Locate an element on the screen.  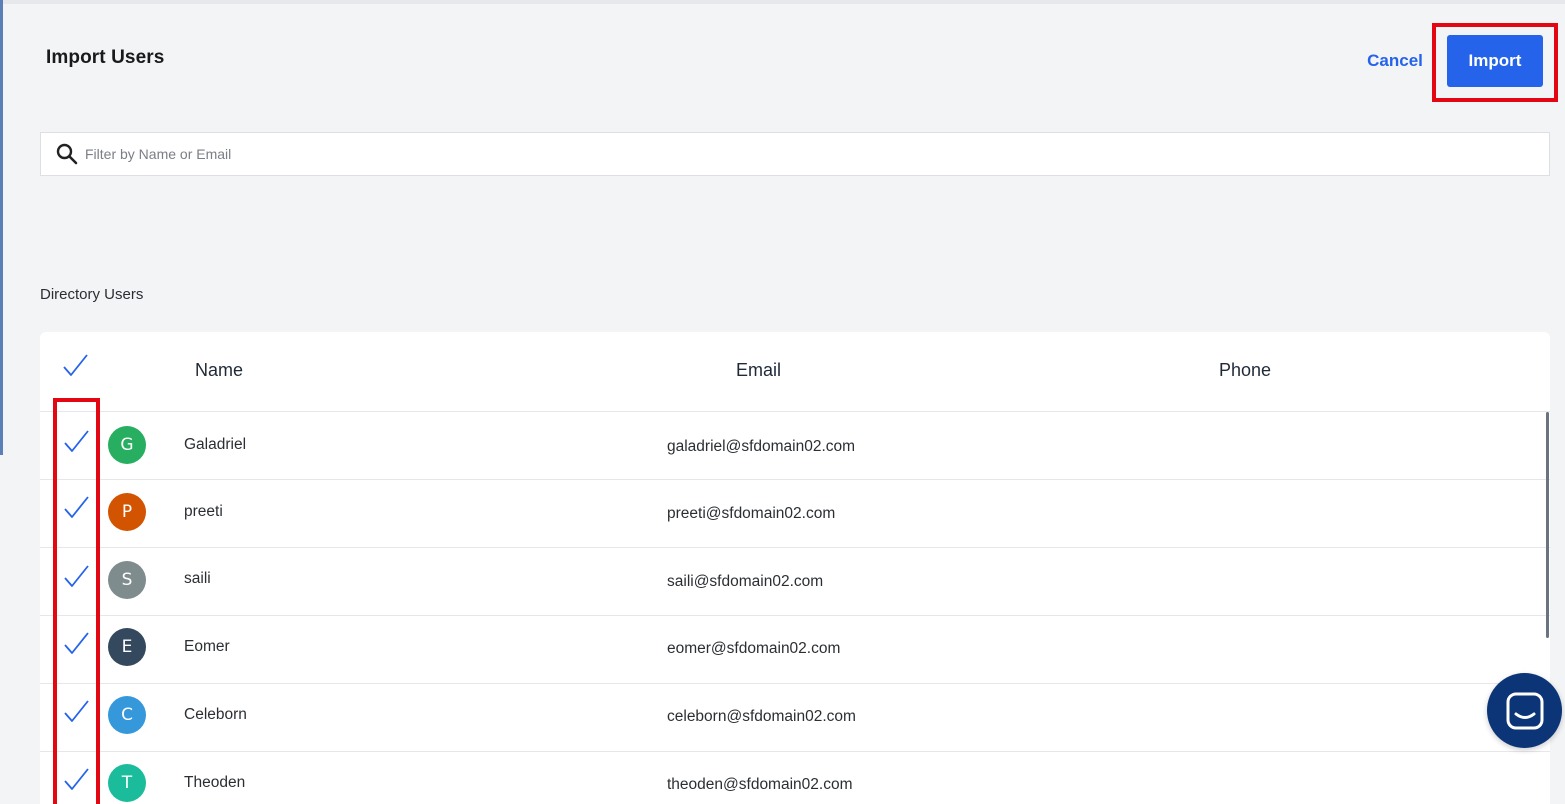
table-scrollbar is located at coordinates (1547, 525).